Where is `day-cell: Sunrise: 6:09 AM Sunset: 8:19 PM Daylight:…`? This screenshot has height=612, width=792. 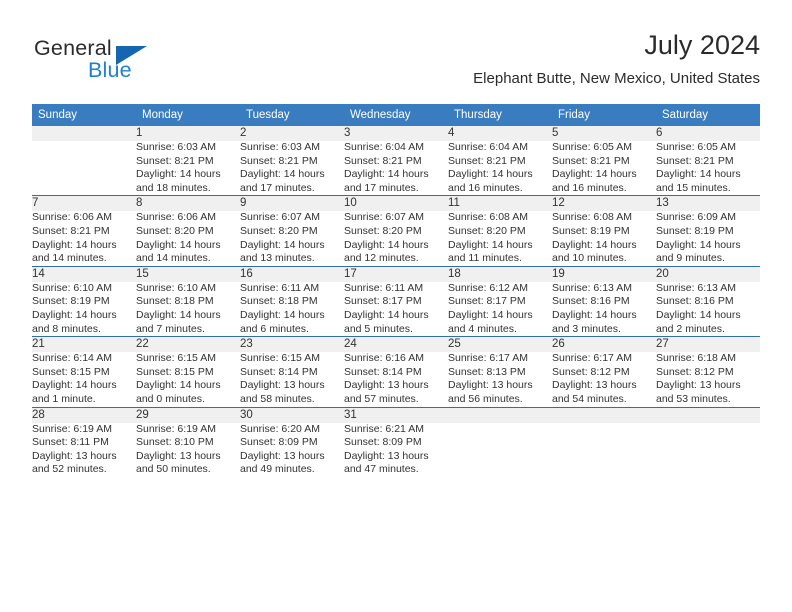
day-cell: Sunrise: 6:09 AM Sunset: 8:19 PM Daylight:… is located at coordinates (708, 238).